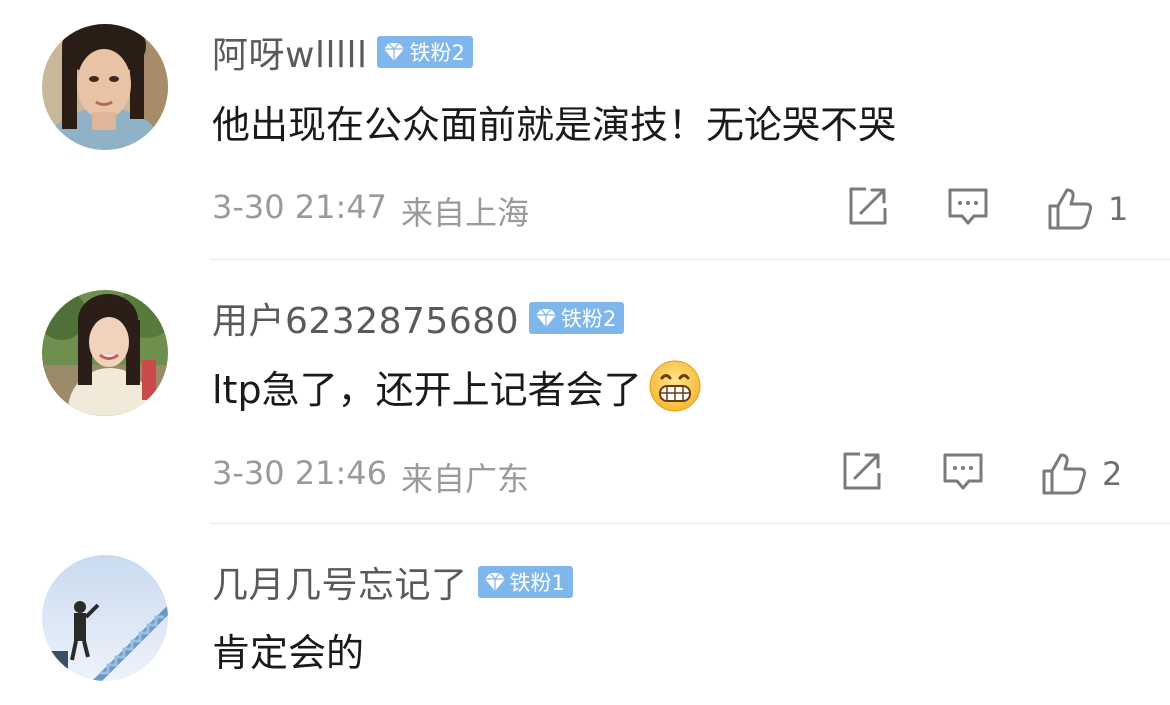 The width and height of the screenshot is (1170, 705). I want to click on username-row: 几月几号忘记了 铁粉1, so click(392, 582).